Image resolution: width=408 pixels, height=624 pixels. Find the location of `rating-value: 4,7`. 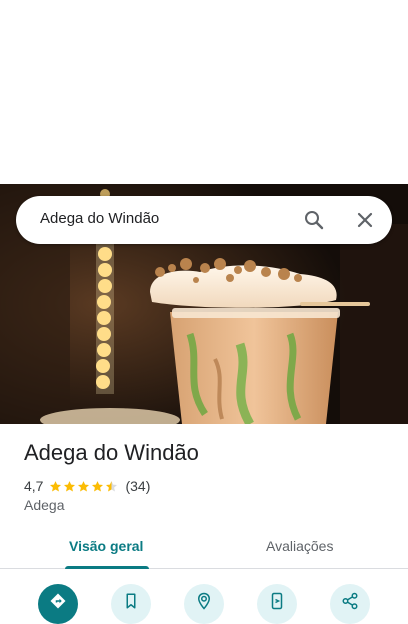

rating-value: 4,7 is located at coordinates (34, 486).